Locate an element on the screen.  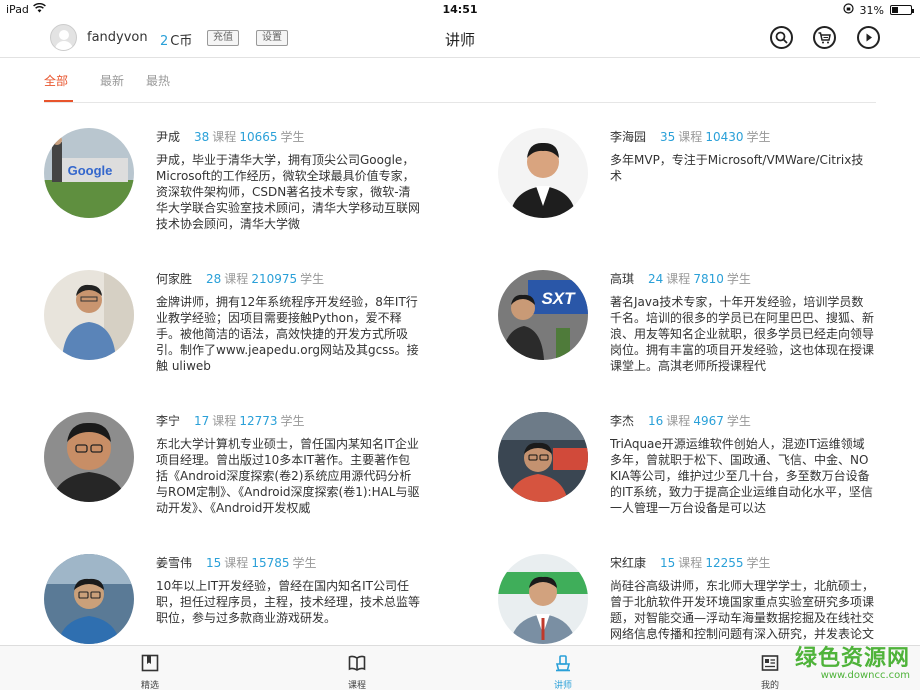
teacher-name: 李海园 is located at coordinates (628, 137).